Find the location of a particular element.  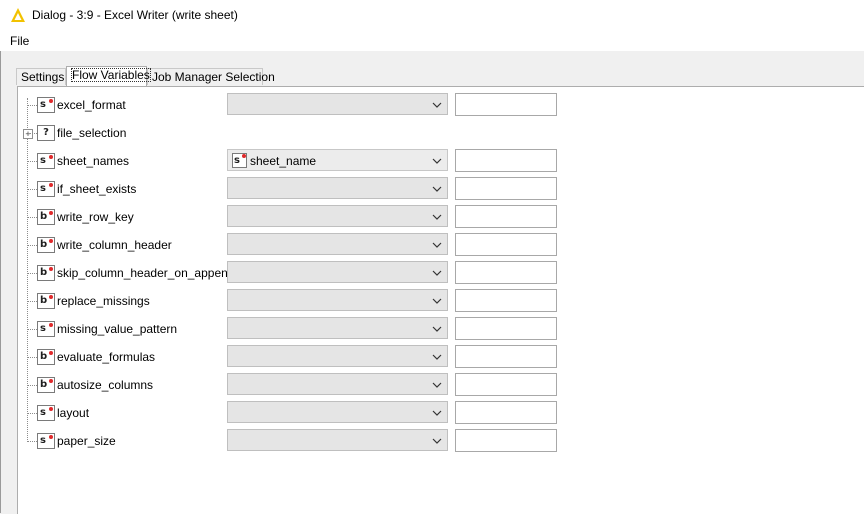

flow-variable-label: file_selection is located at coordinates (92, 133).